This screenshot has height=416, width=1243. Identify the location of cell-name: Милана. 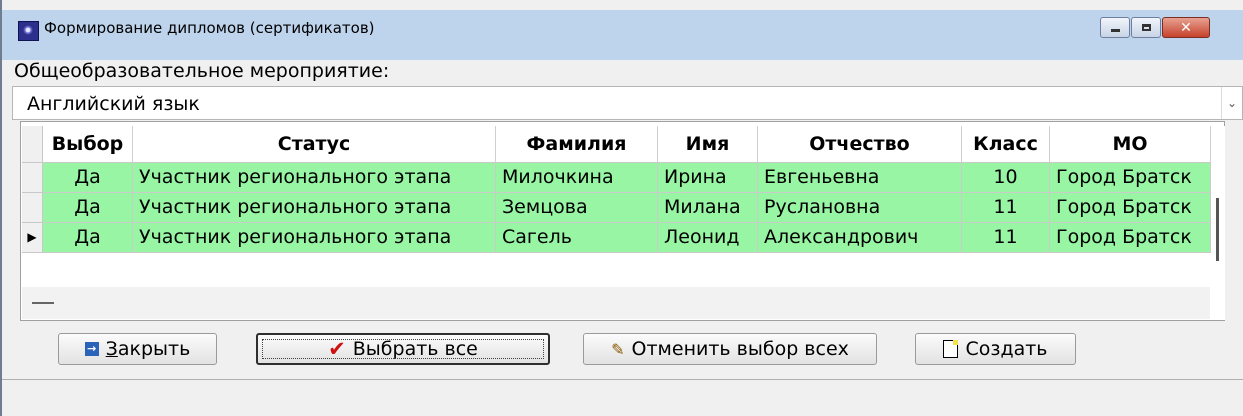
(708, 208).